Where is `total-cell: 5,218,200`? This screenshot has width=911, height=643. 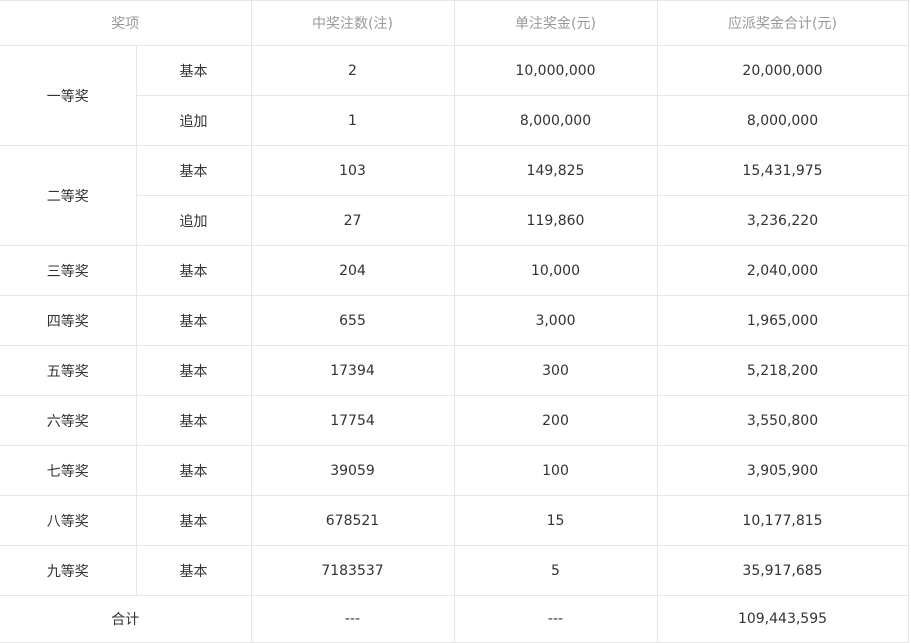 total-cell: 5,218,200 is located at coordinates (782, 370).